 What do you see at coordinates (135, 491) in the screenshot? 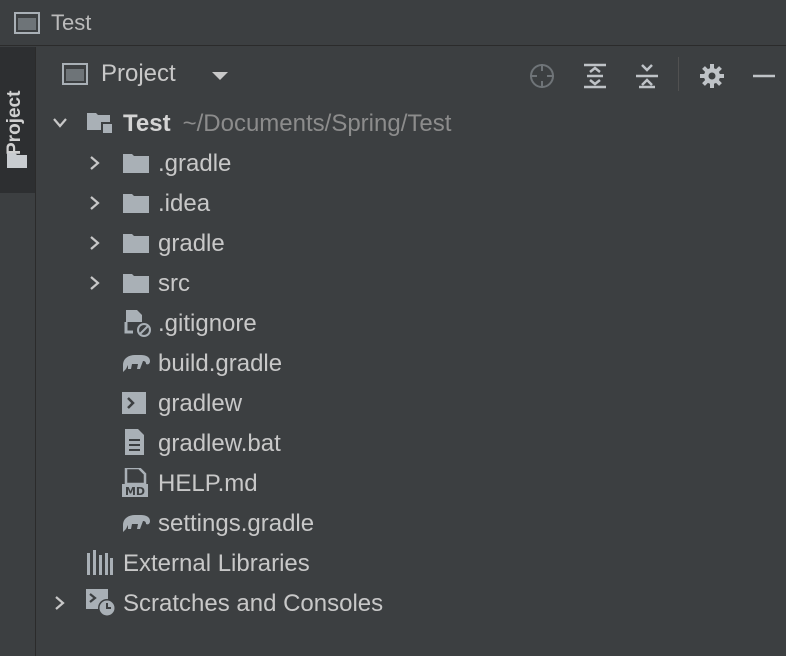
I see `svg-text: MD` at bounding box center [135, 491].